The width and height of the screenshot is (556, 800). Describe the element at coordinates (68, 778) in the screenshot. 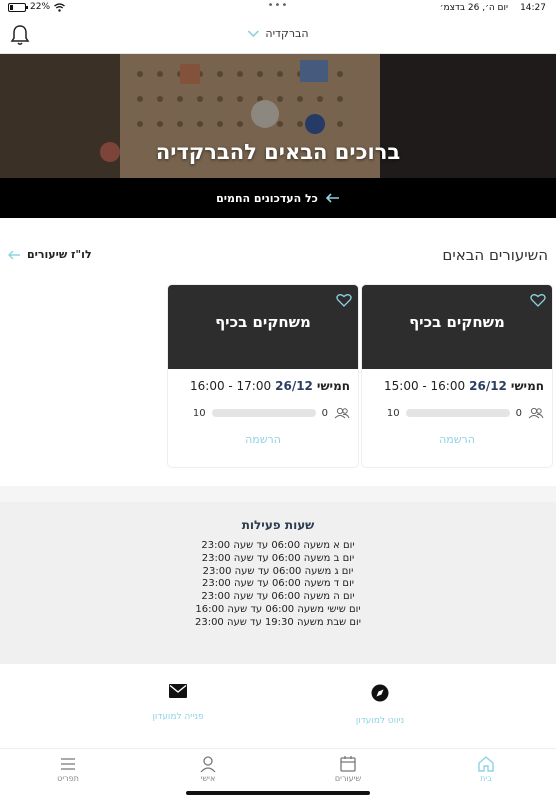

I see `tab-menu-label: תפריט` at that location.